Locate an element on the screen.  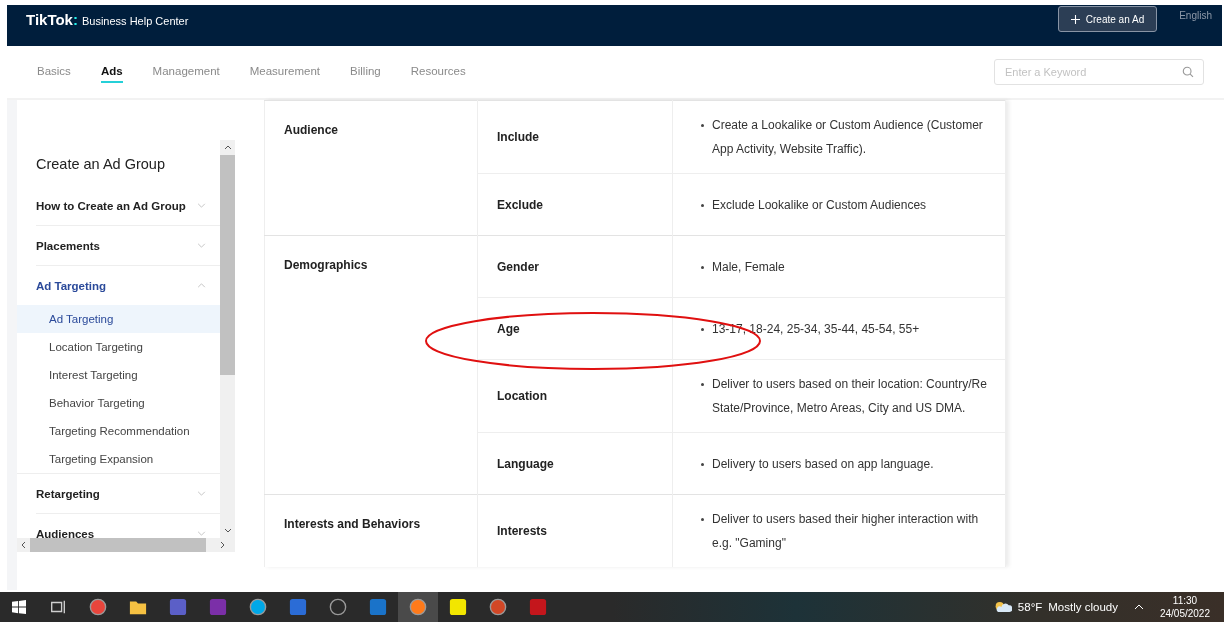
option-label: Gender is located at coordinates (518, 266).